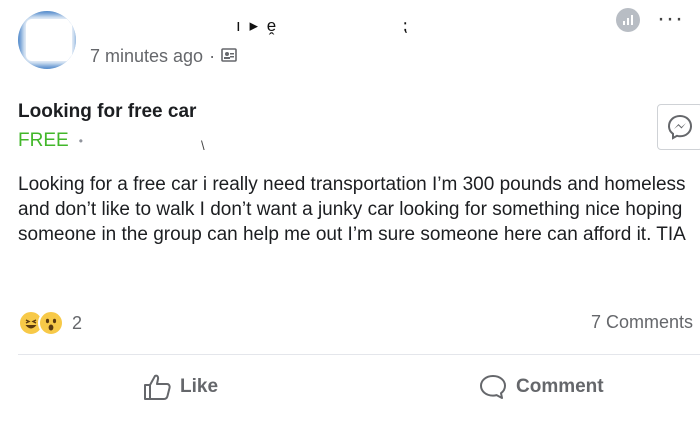 The image size is (700, 421). I want to click on reaction-summary: 2, so click(50, 323).